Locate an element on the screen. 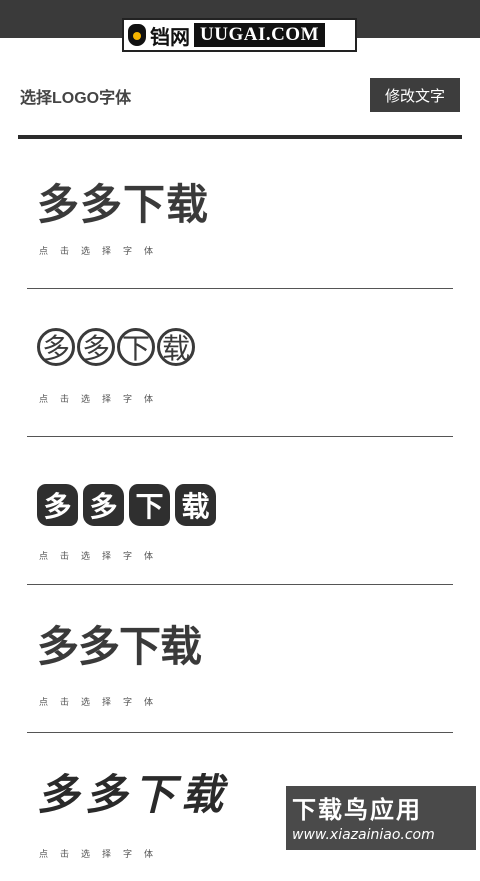 This screenshot has width=480, height=881. font-option-geometric: 多多下载 点击选择字体 is located at coordinates (240, 659).